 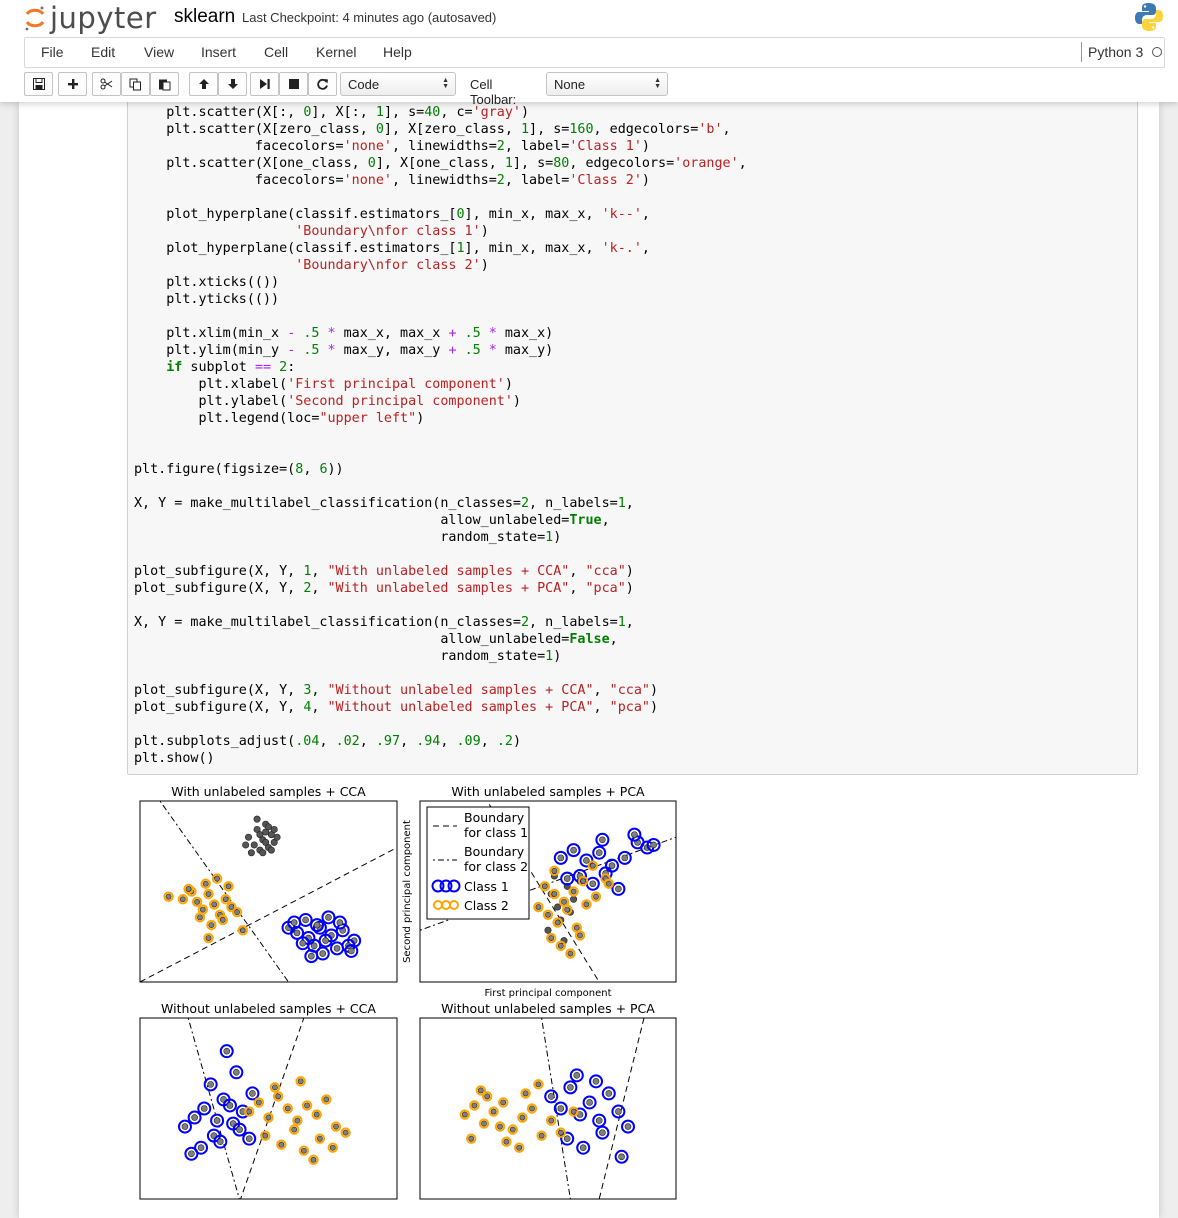 What do you see at coordinates (164, 84) in the screenshot?
I see `paste-button` at bounding box center [164, 84].